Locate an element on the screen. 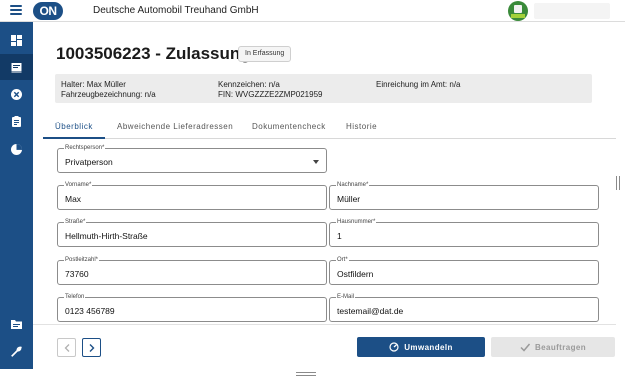 The width and height of the screenshot is (625, 378). convert-button: Umwandeln is located at coordinates (421, 347).